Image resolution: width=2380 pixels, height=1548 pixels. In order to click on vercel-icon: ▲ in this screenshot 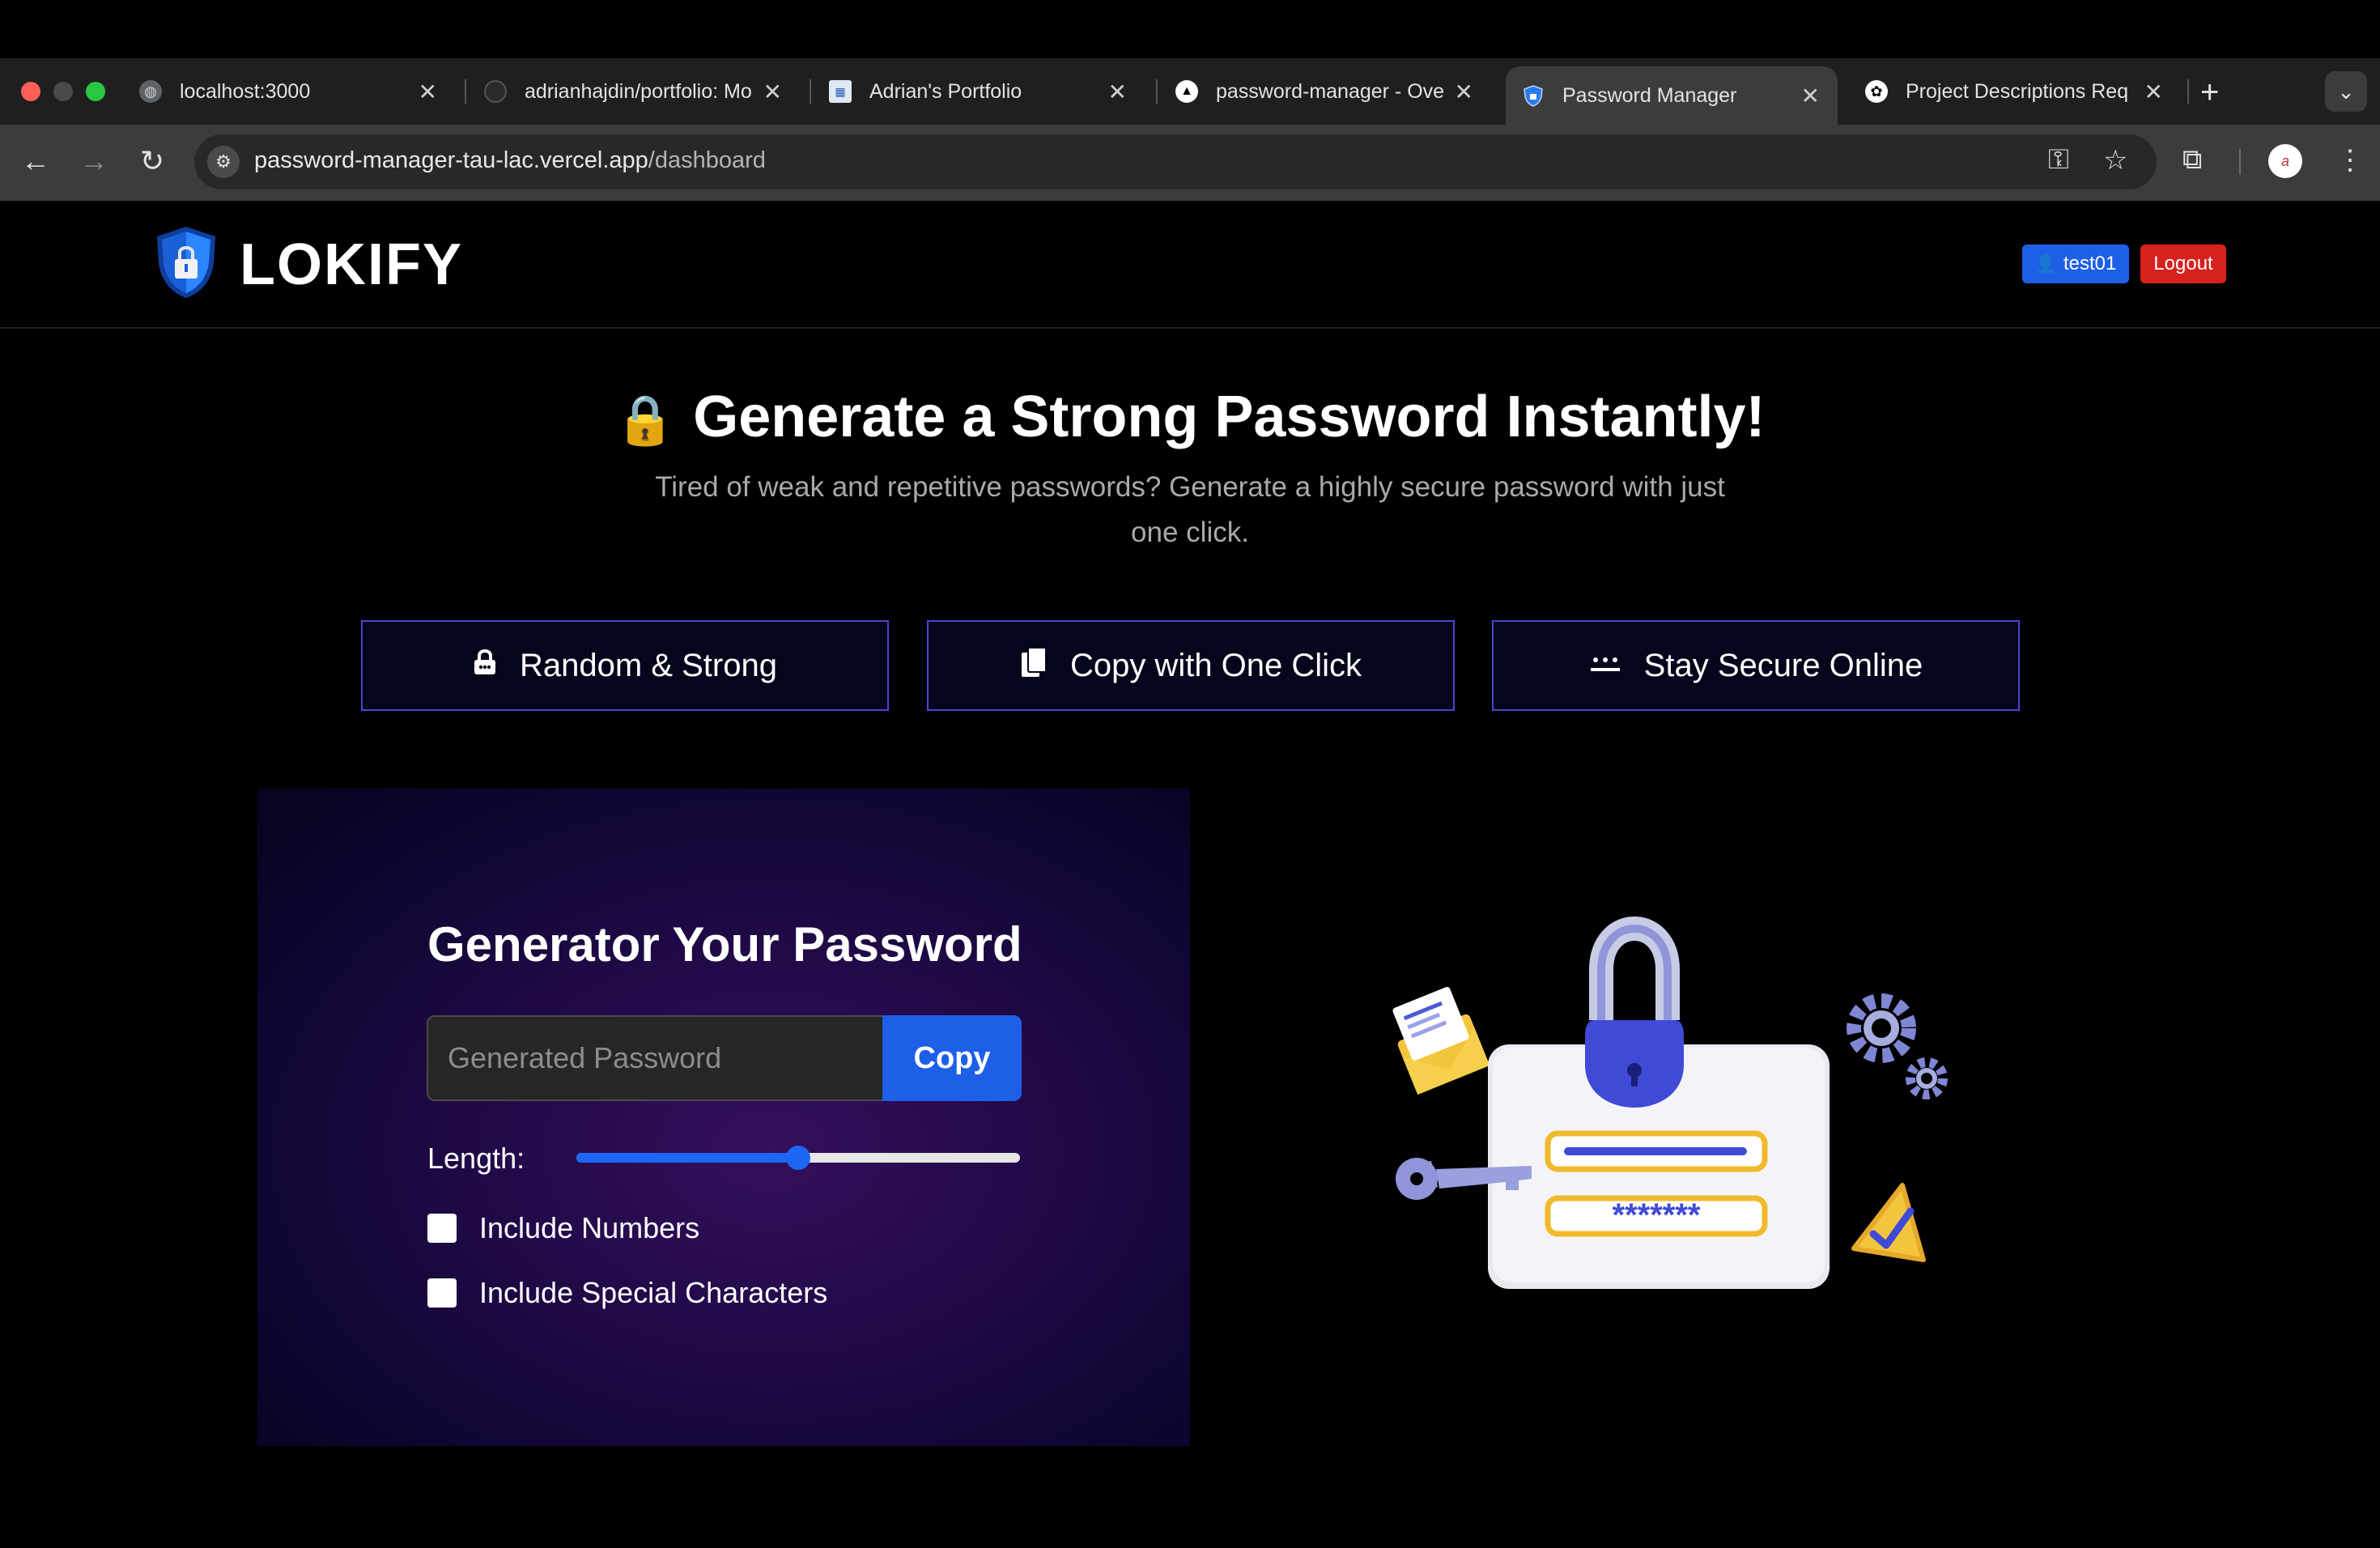, I will do `click(1186, 92)`.